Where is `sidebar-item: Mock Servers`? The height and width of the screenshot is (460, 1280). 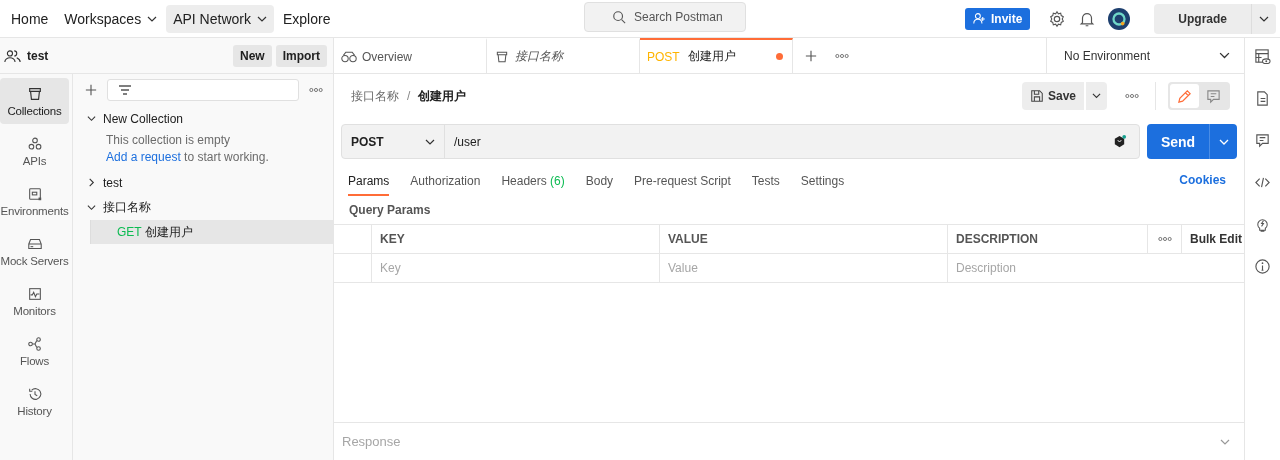
sidebar-item: Mock Servers is located at coordinates (34, 251).